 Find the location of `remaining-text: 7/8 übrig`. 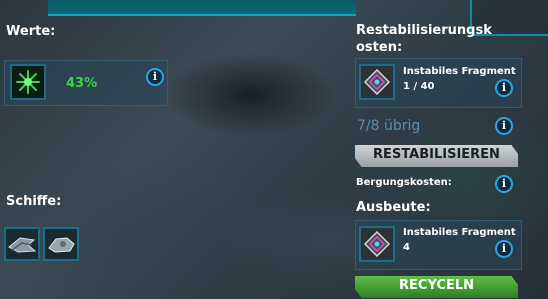

remaining-text: 7/8 übrig is located at coordinates (389, 126).